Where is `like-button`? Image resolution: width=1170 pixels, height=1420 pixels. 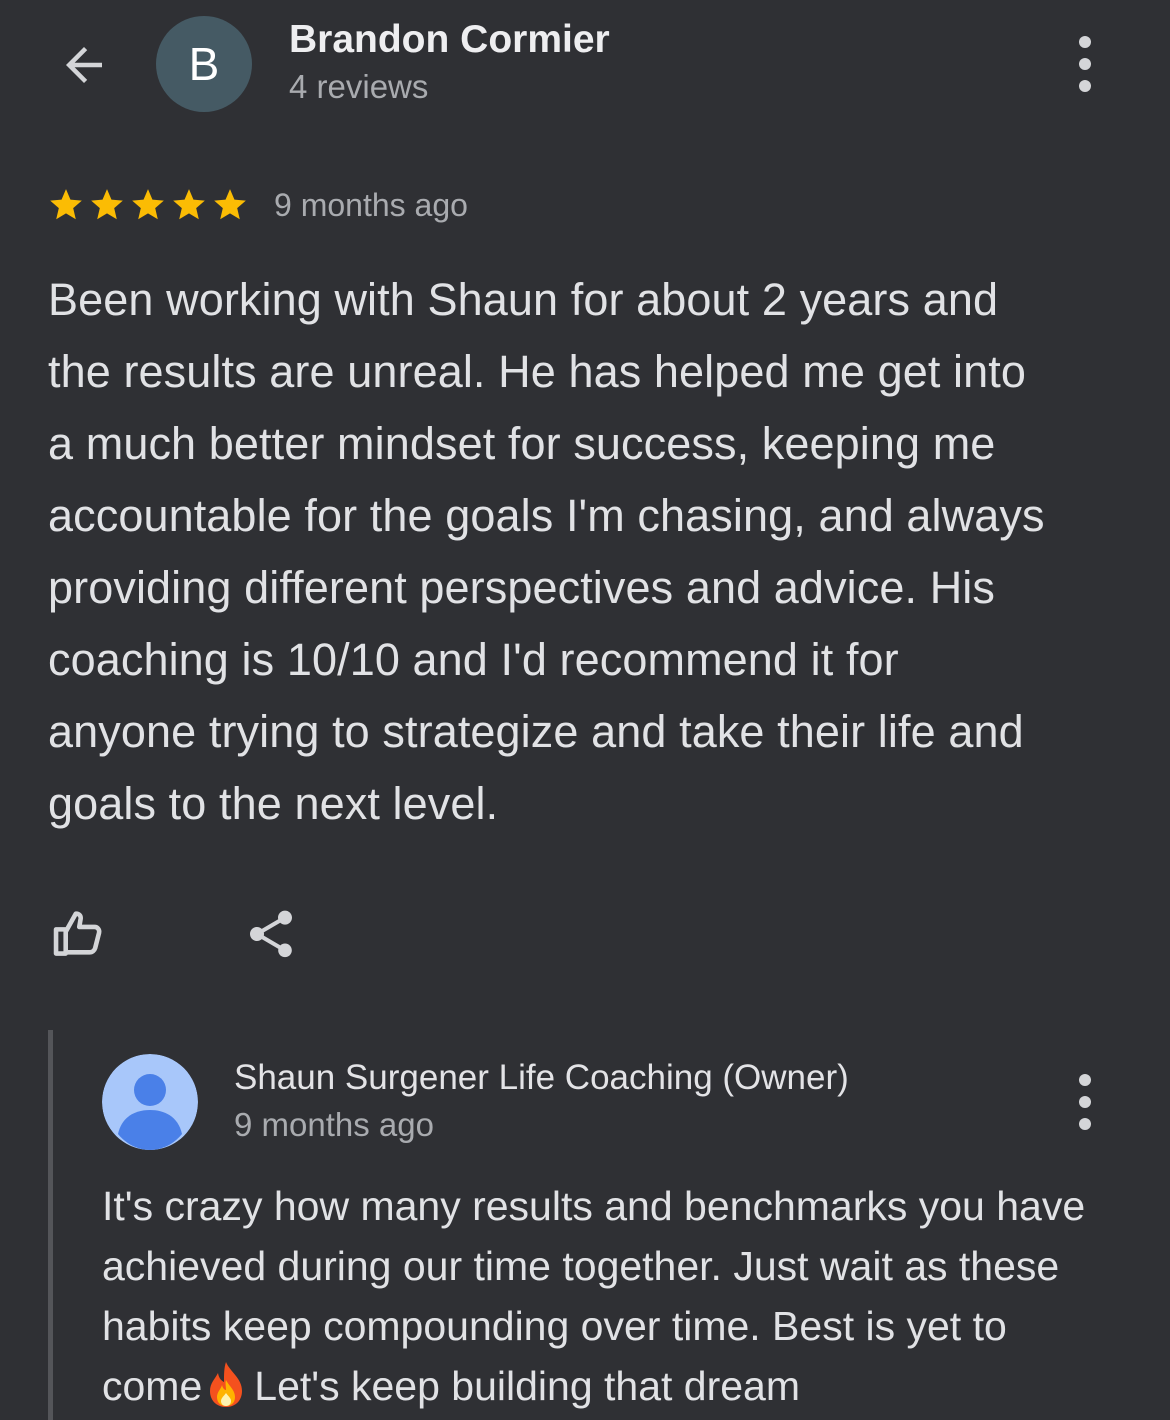
like-button is located at coordinates (79, 933).